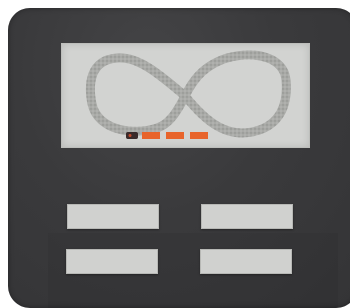  I want to click on control-button-top-left, so click(113, 216).